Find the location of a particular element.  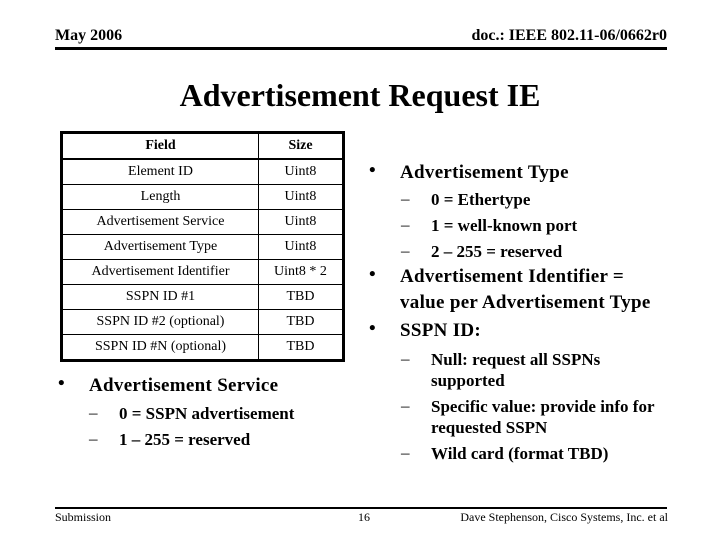

table-row: Length Uint8 is located at coordinates (202, 197).